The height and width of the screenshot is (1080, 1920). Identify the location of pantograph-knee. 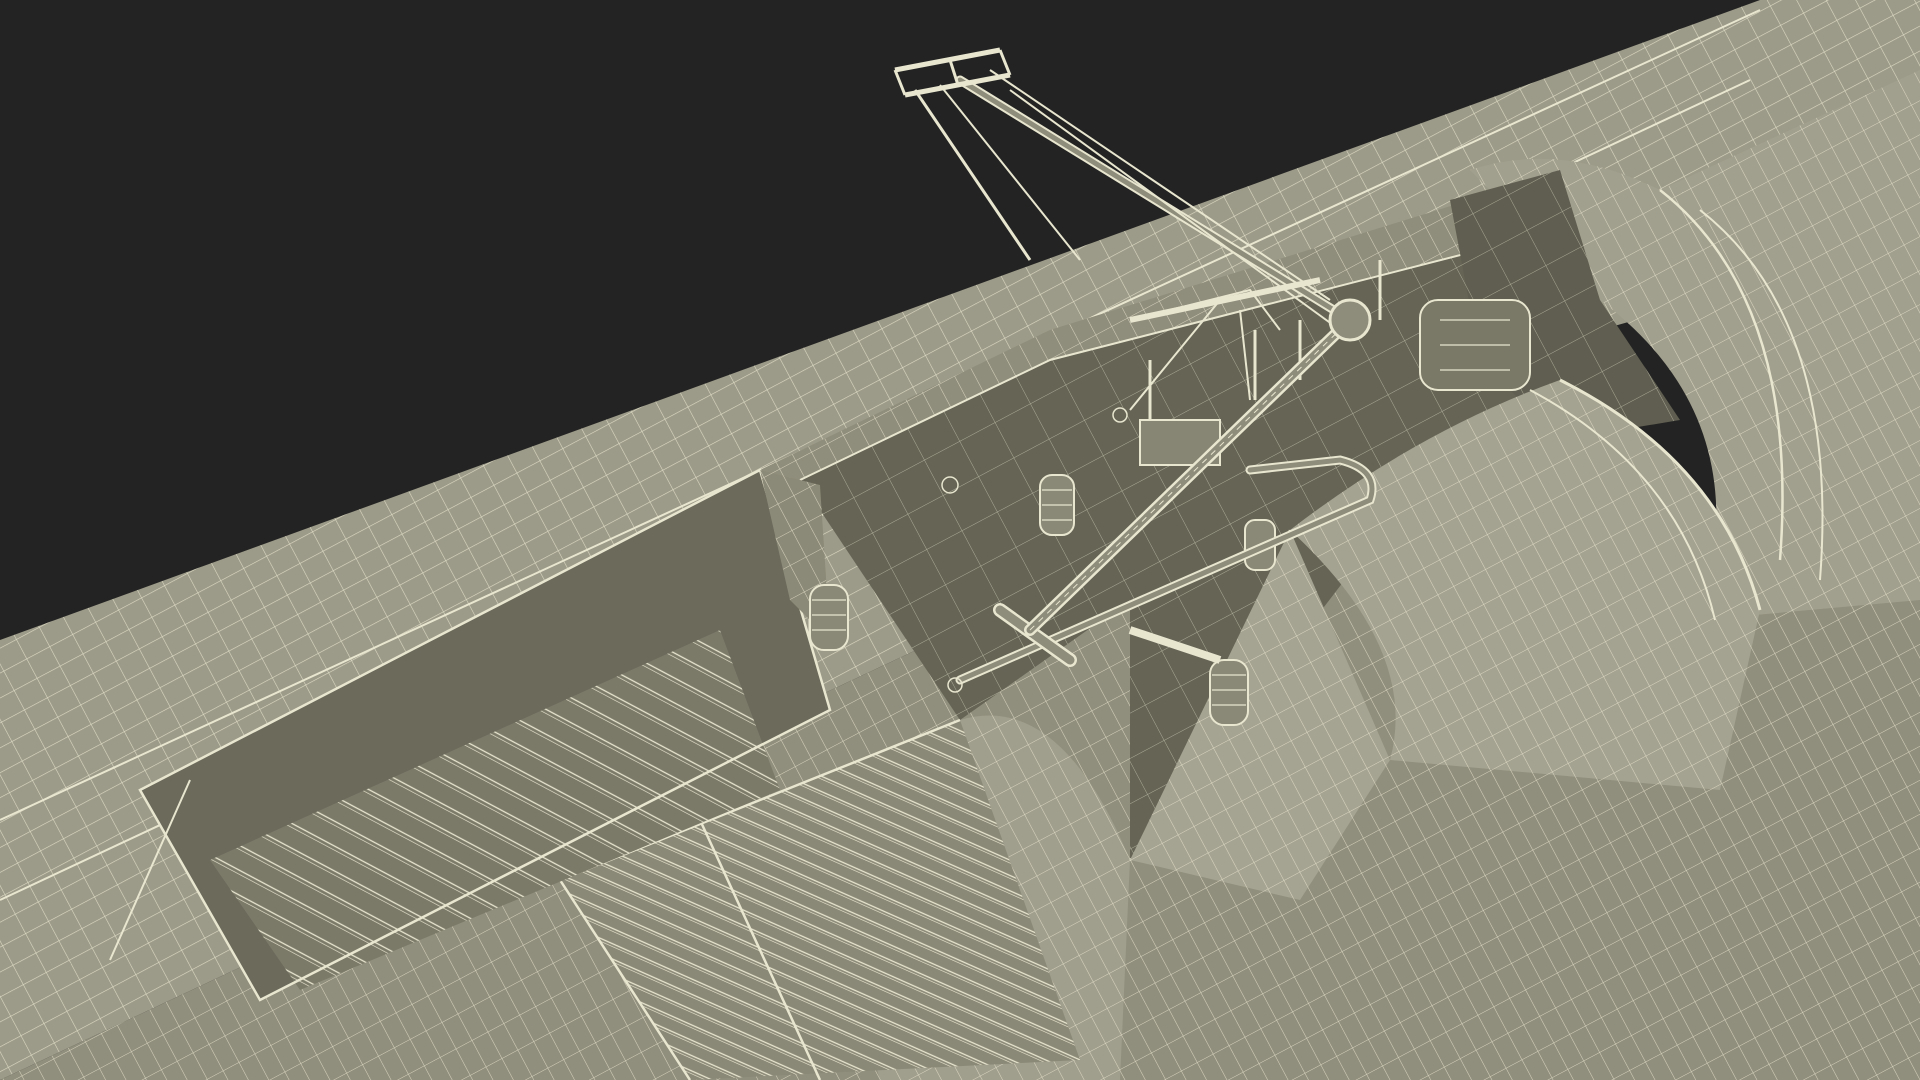
(1350, 320).